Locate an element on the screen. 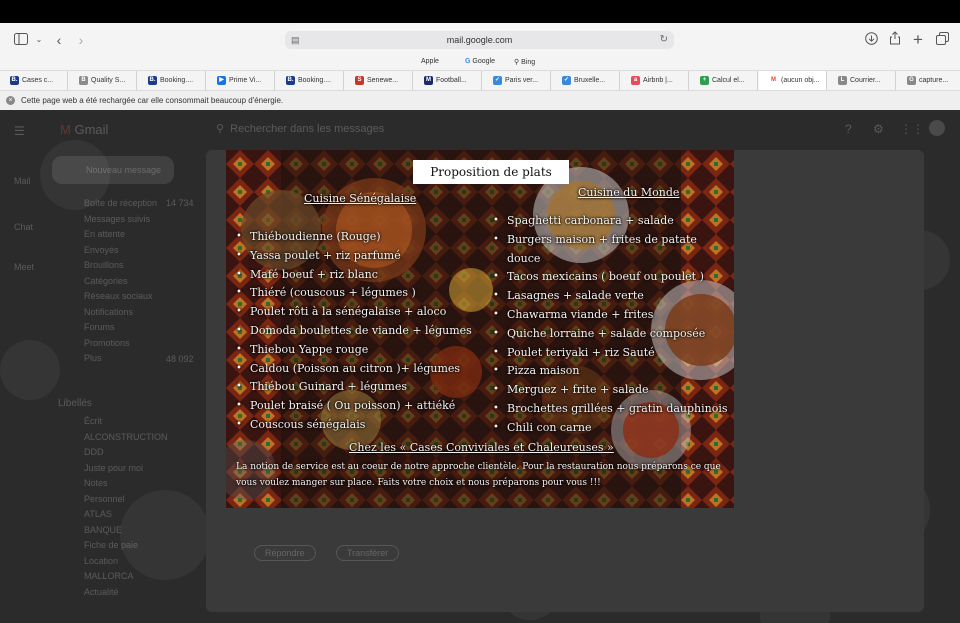  reply-button: Répondre is located at coordinates (285, 553).